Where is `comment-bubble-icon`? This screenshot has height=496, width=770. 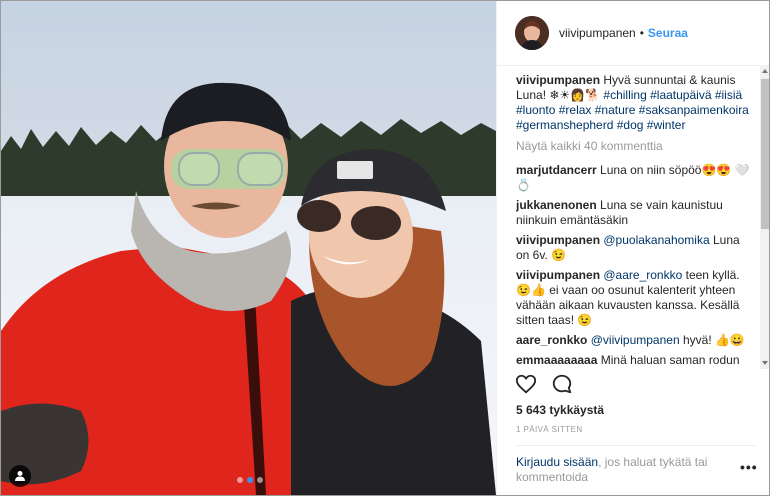
comment-bubble-icon is located at coordinates (562, 384).